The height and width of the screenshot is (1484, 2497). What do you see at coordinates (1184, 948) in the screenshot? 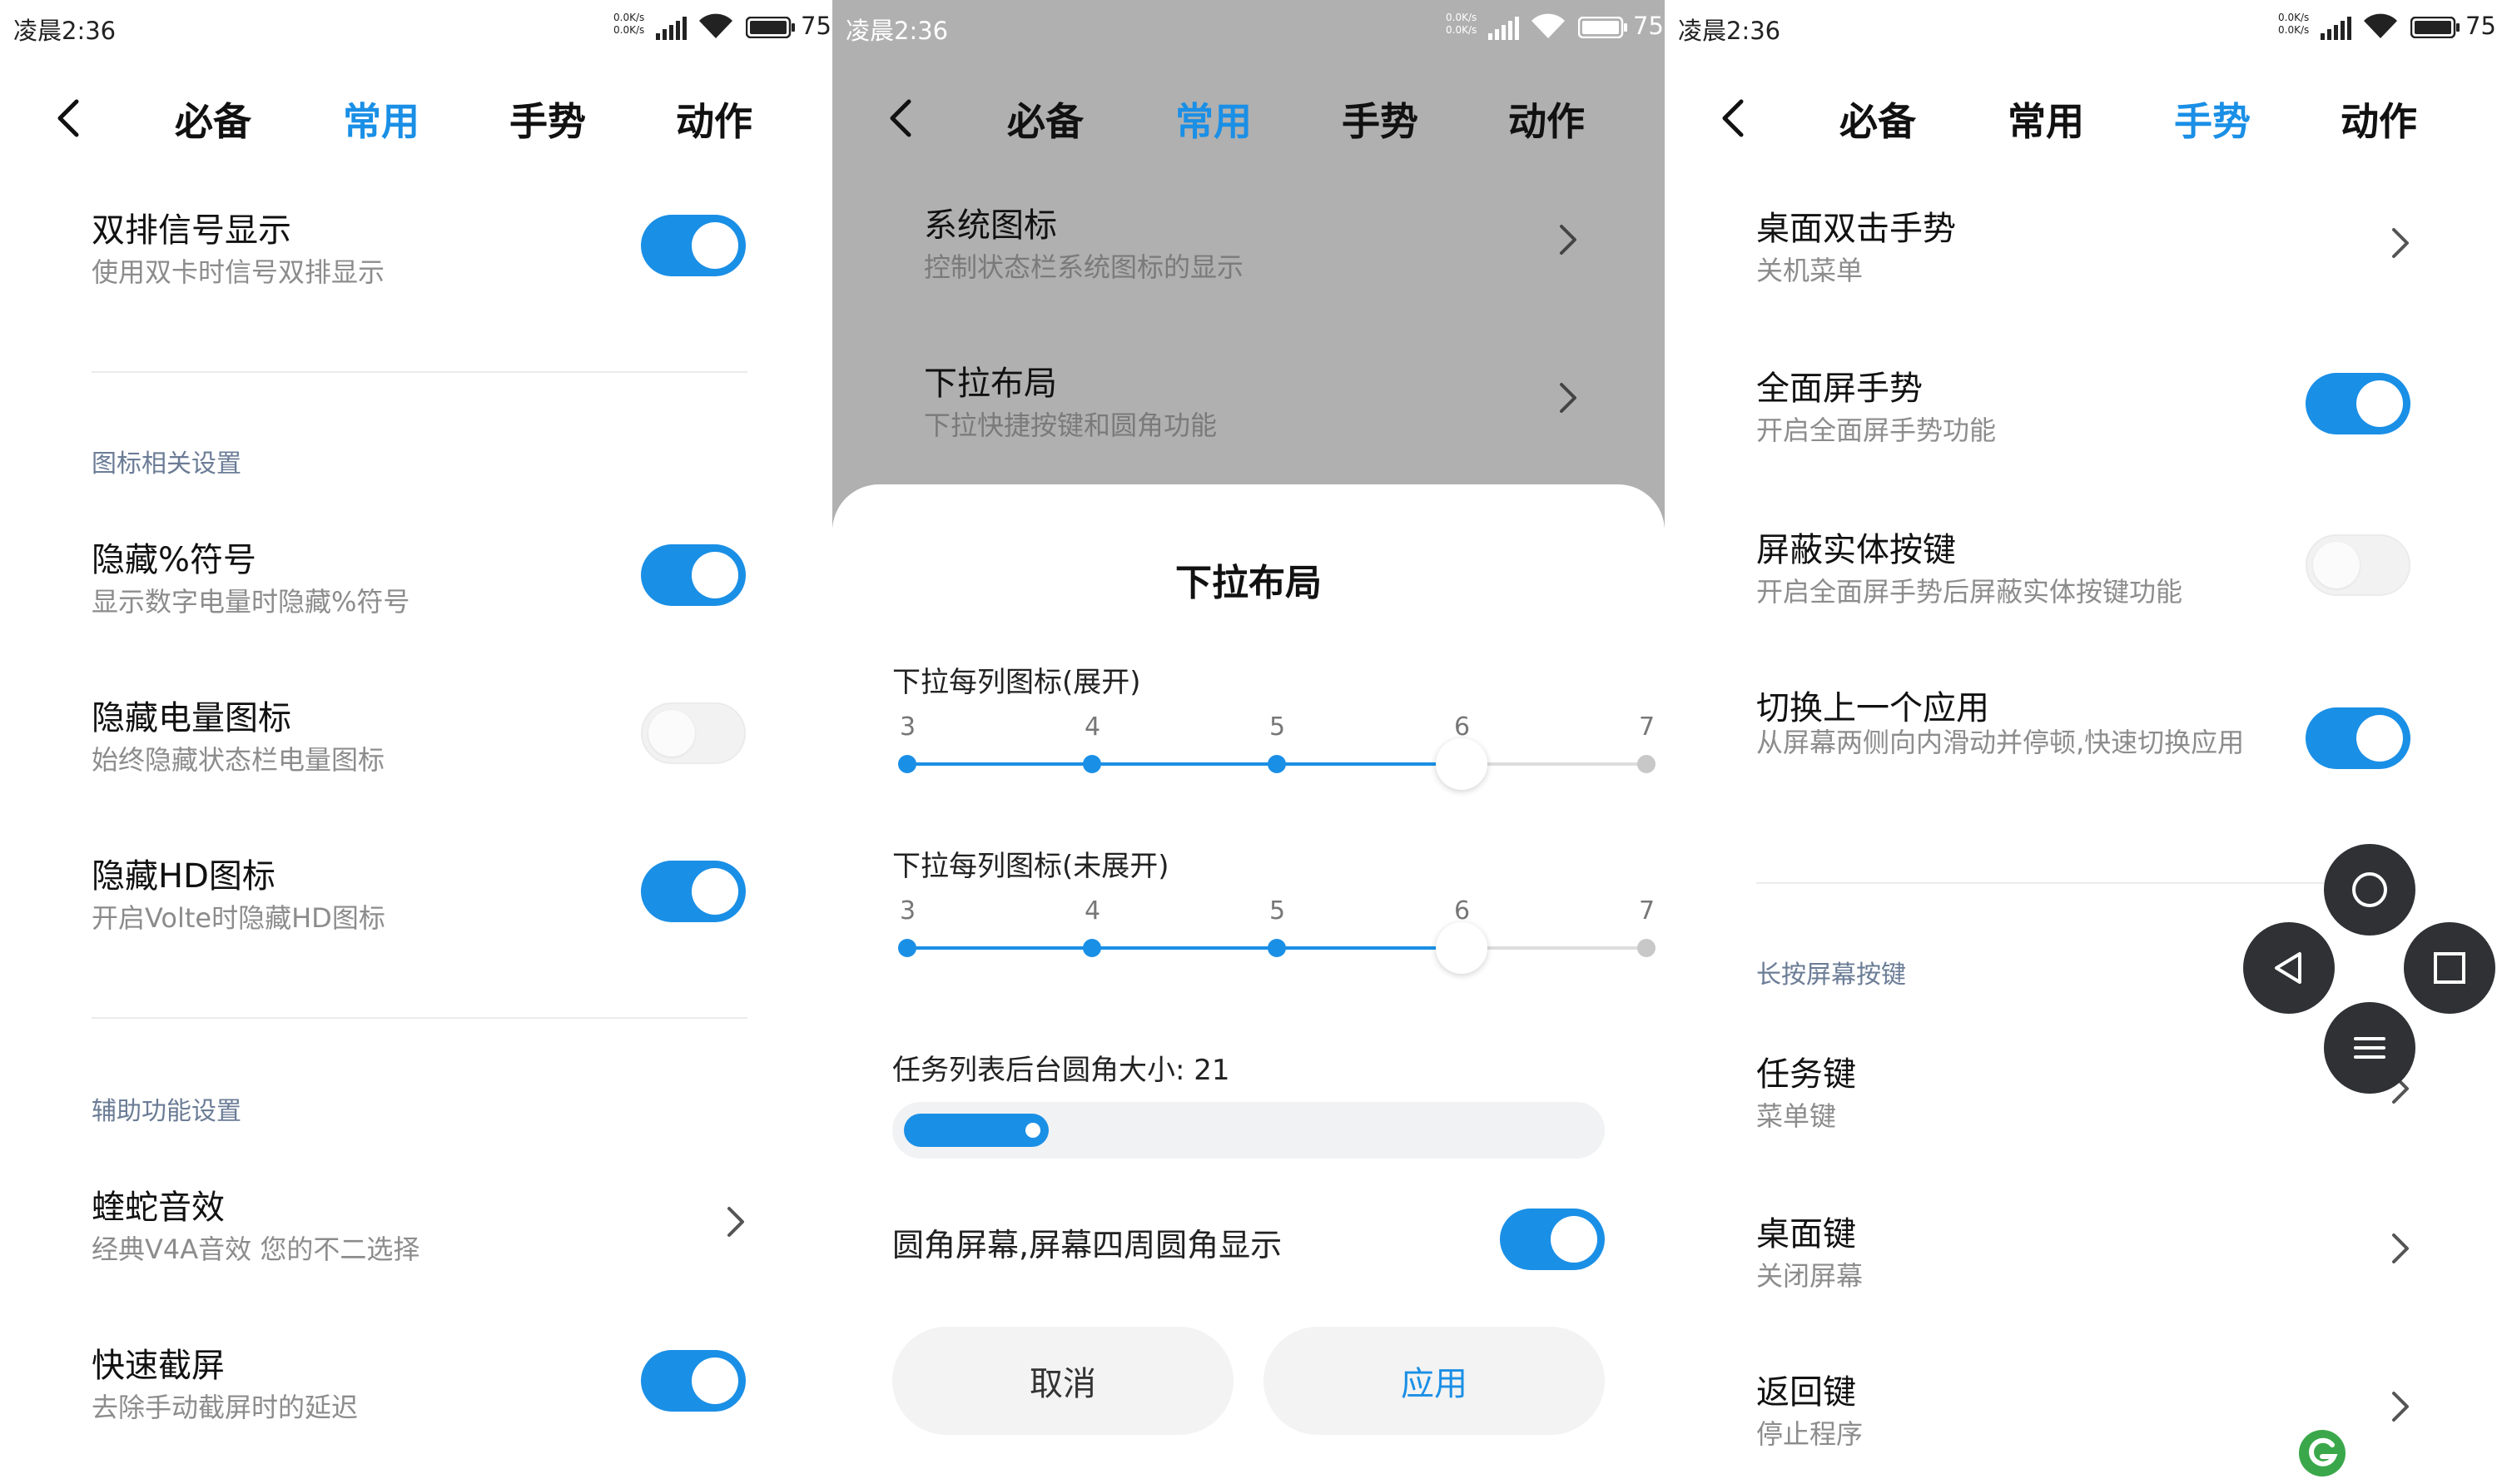
I see `slider-fill` at bounding box center [1184, 948].